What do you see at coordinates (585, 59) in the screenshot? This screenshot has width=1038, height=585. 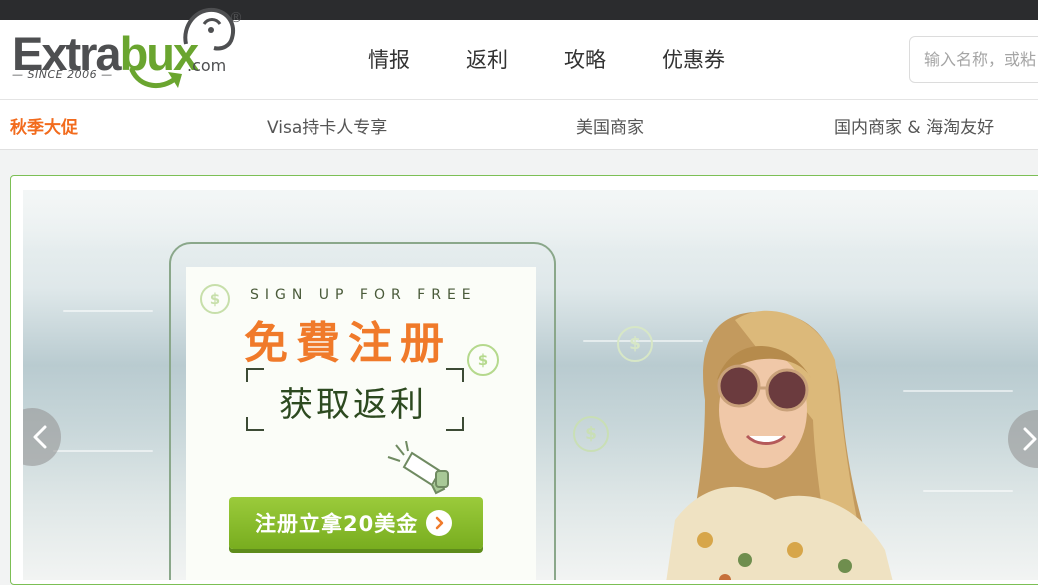 I see `nav-item-guides: 攻略` at bounding box center [585, 59].